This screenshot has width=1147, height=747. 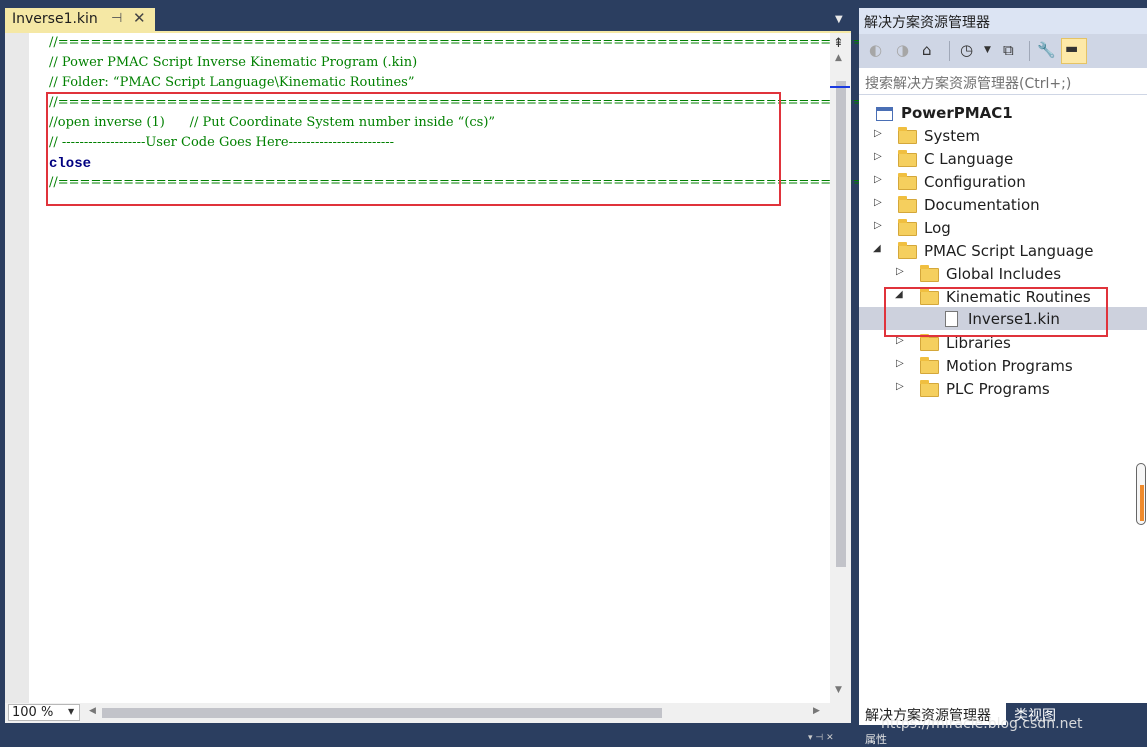 I want to click on search-placeholder: 搜索解决方案资源管理器(Ctrl+;), so click(x=968, y=84).